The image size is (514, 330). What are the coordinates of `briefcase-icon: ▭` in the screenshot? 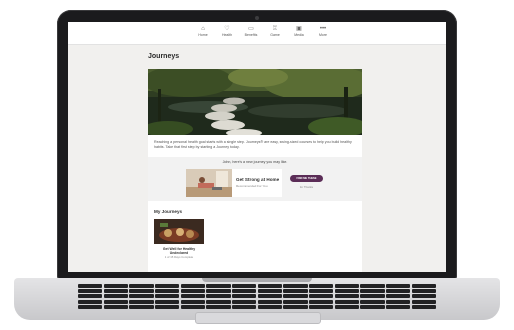 It's located at (251, 29).